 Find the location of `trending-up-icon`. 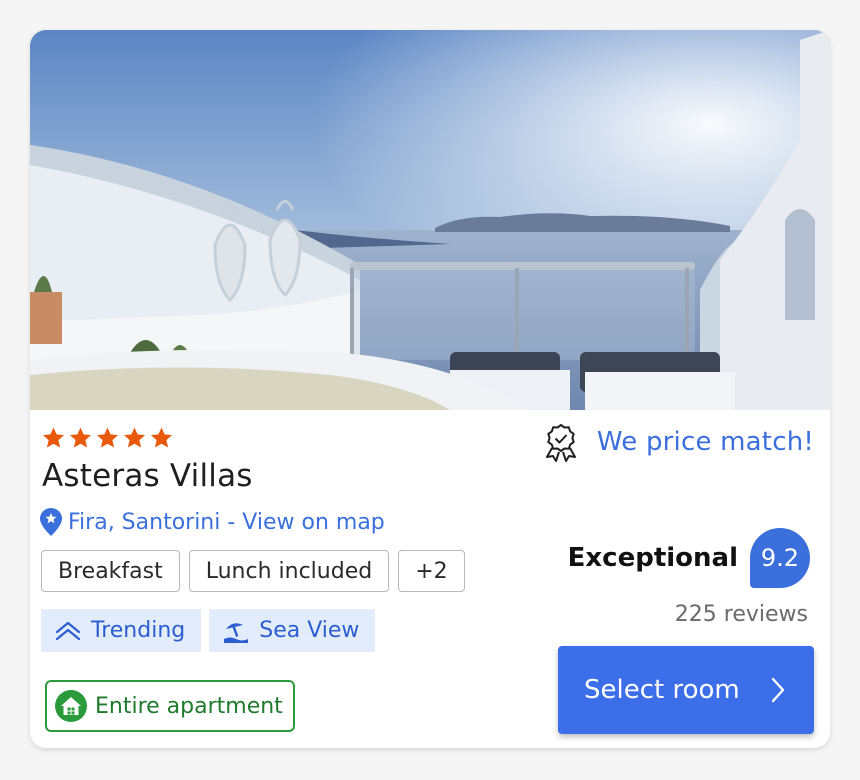

trending-up-icon is located at coordinates (68, 630).